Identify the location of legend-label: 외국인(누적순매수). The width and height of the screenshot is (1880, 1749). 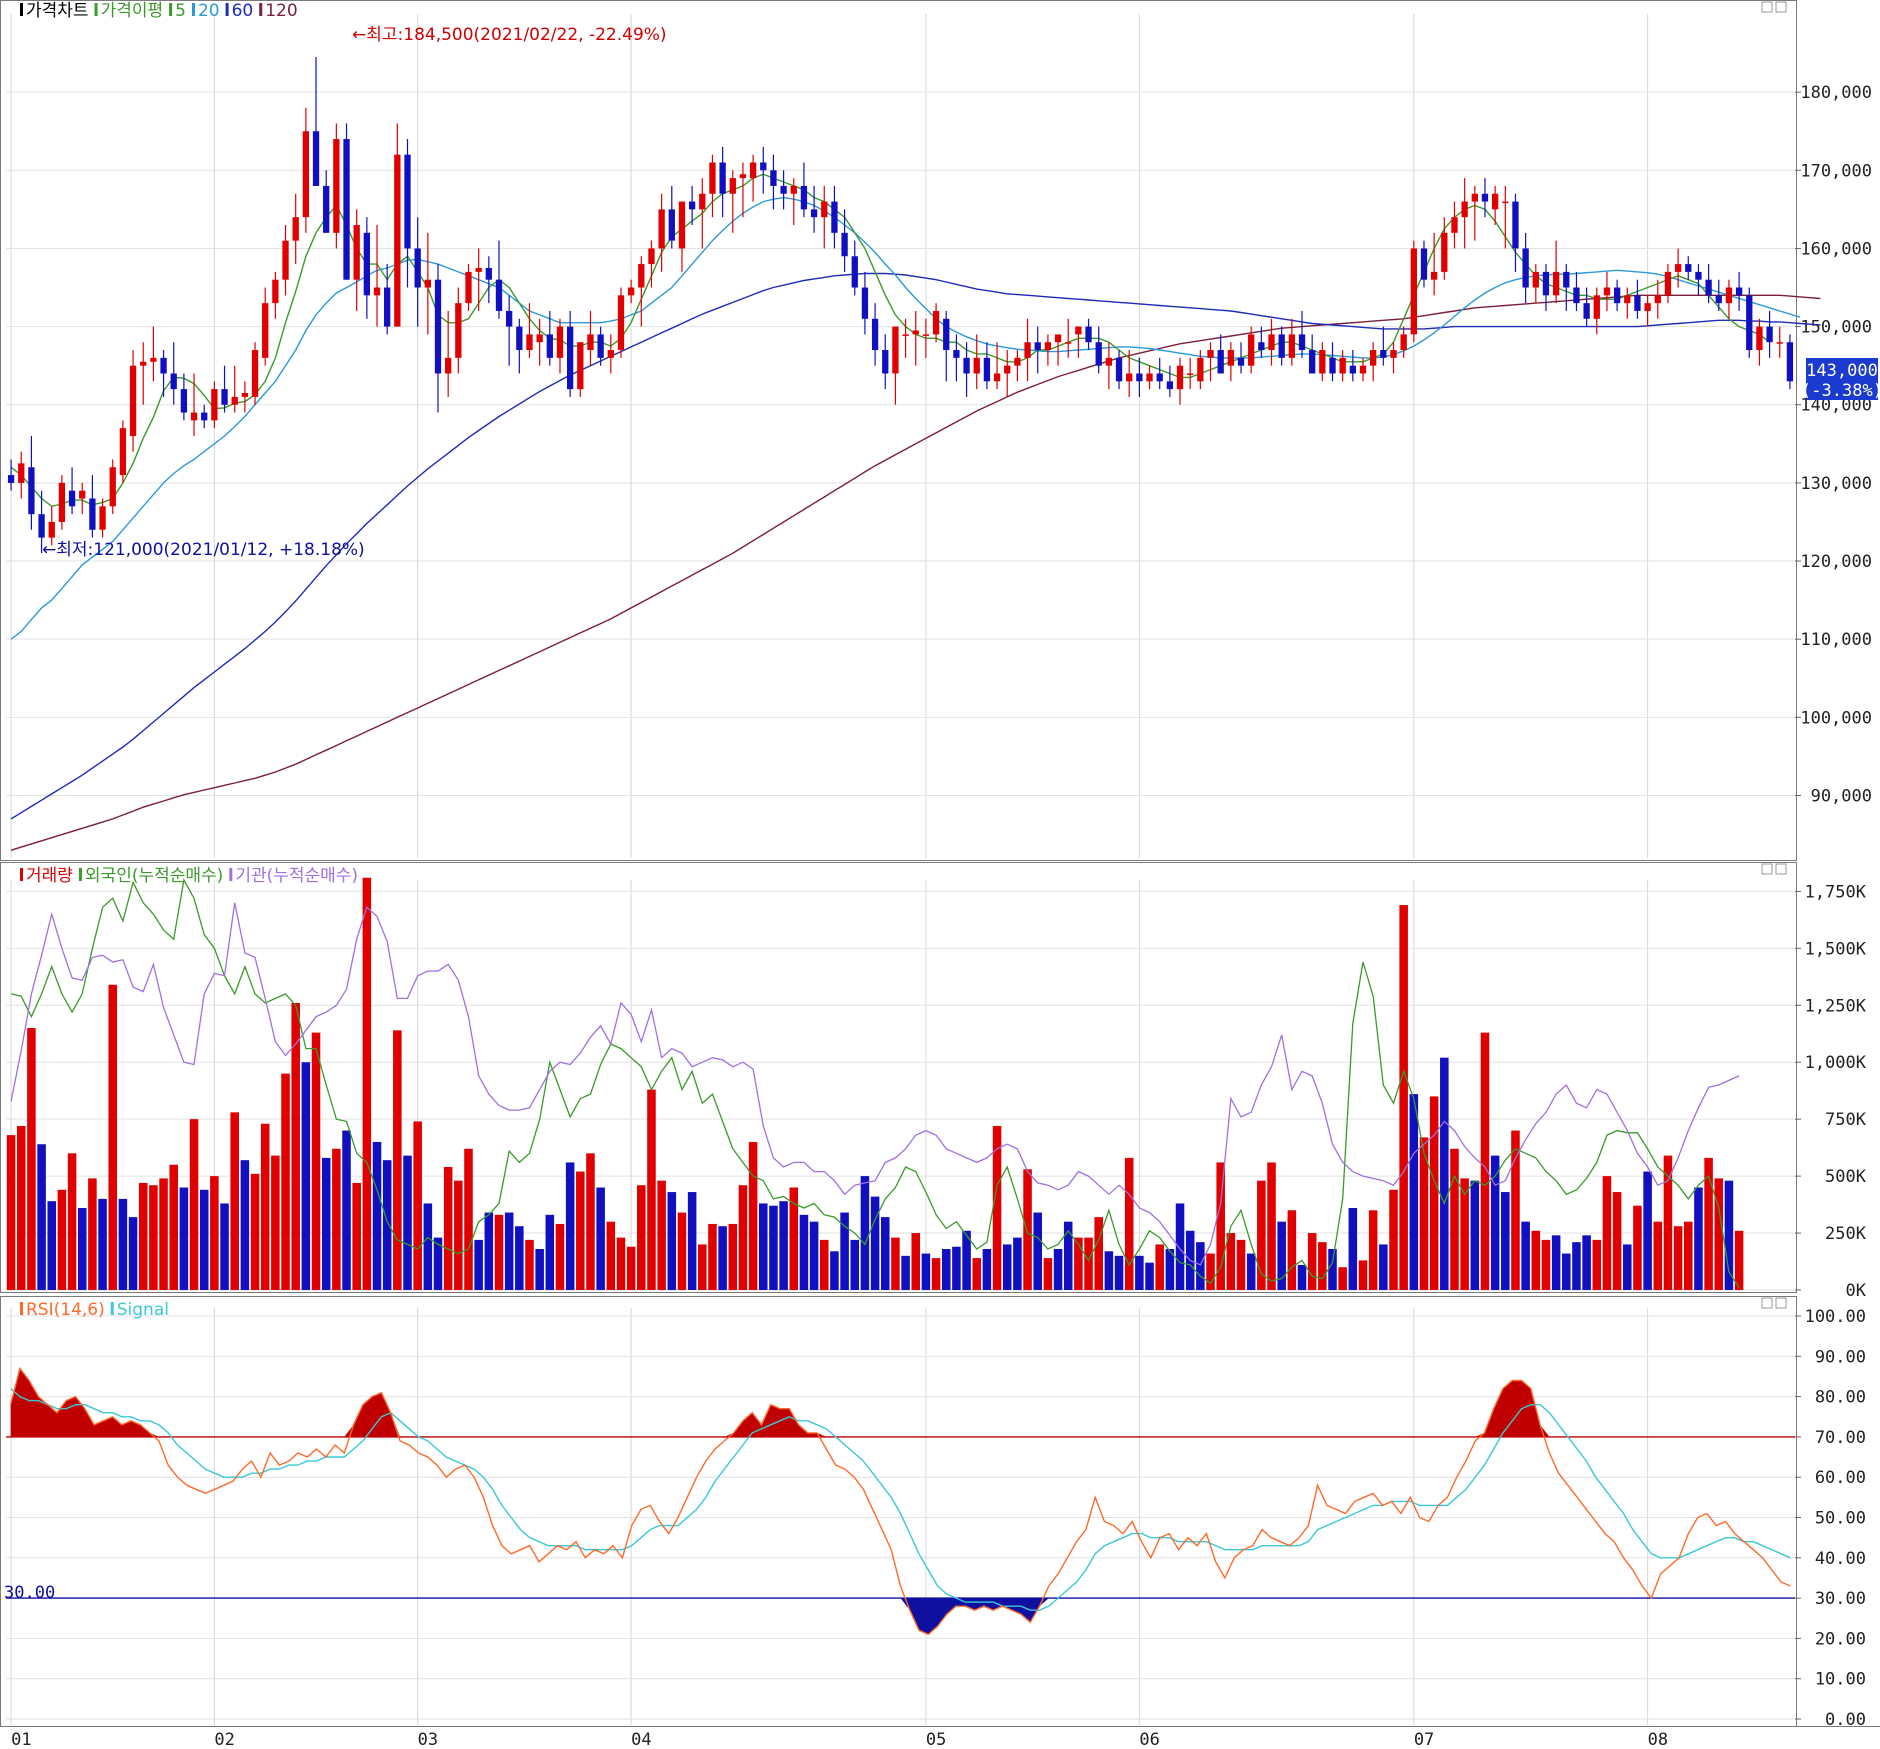
(154, 876).